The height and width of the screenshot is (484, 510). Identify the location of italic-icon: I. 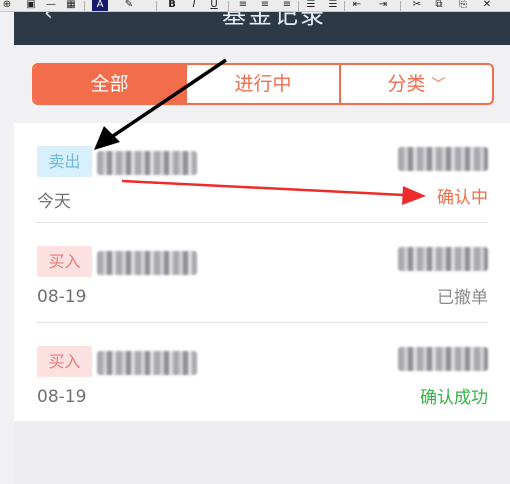
(194, 5).